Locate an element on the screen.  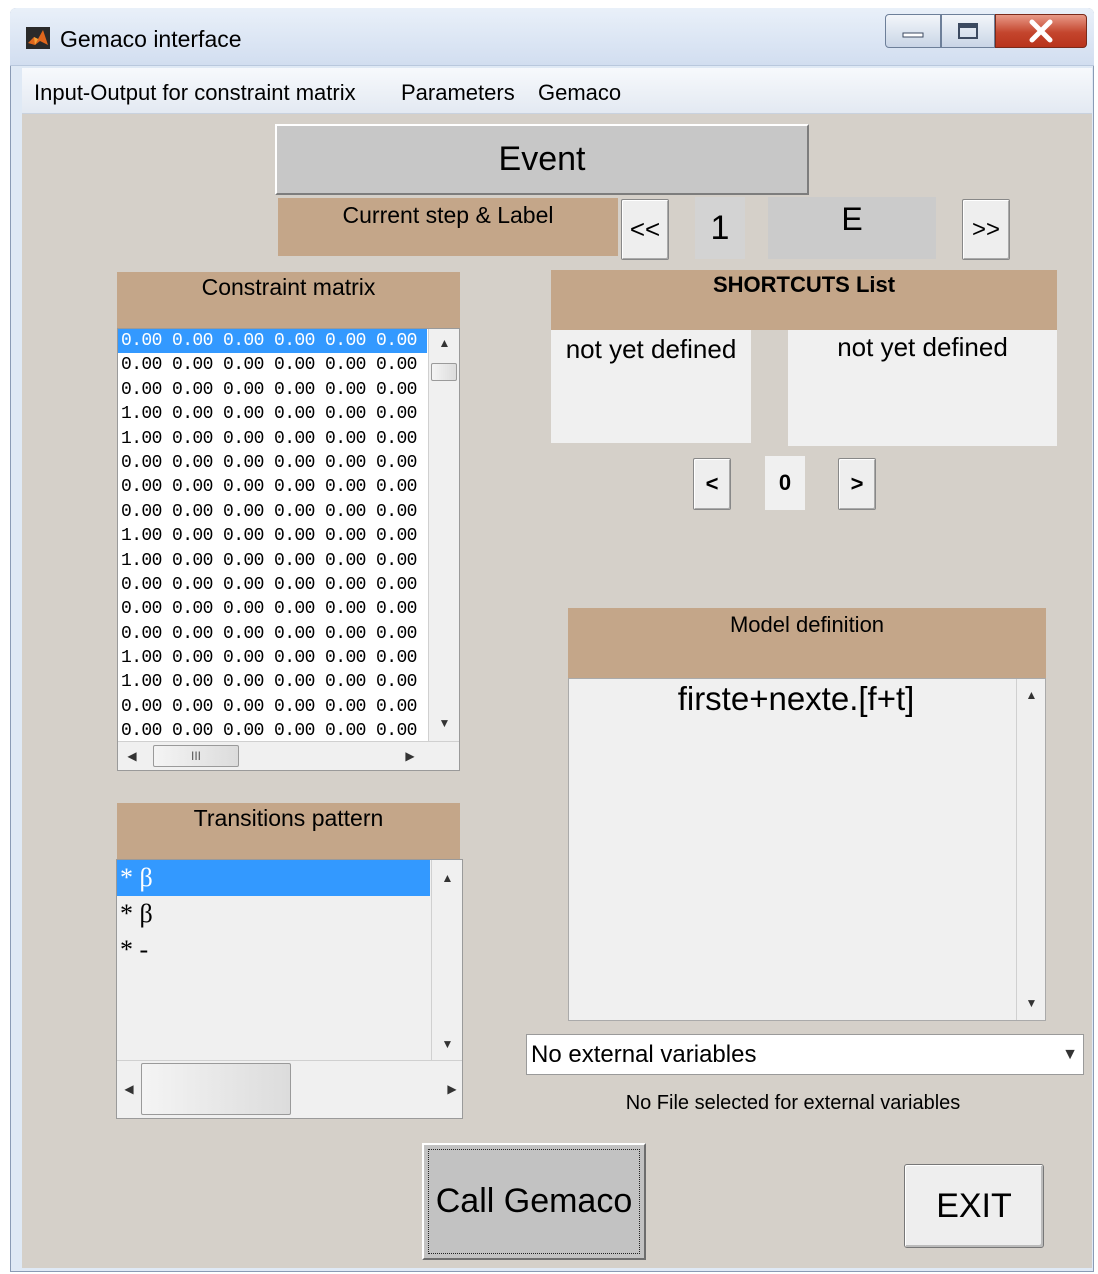
transitions-horizontal-scrollbar: ◀ ▶ is located at coordinates (289, 1089).